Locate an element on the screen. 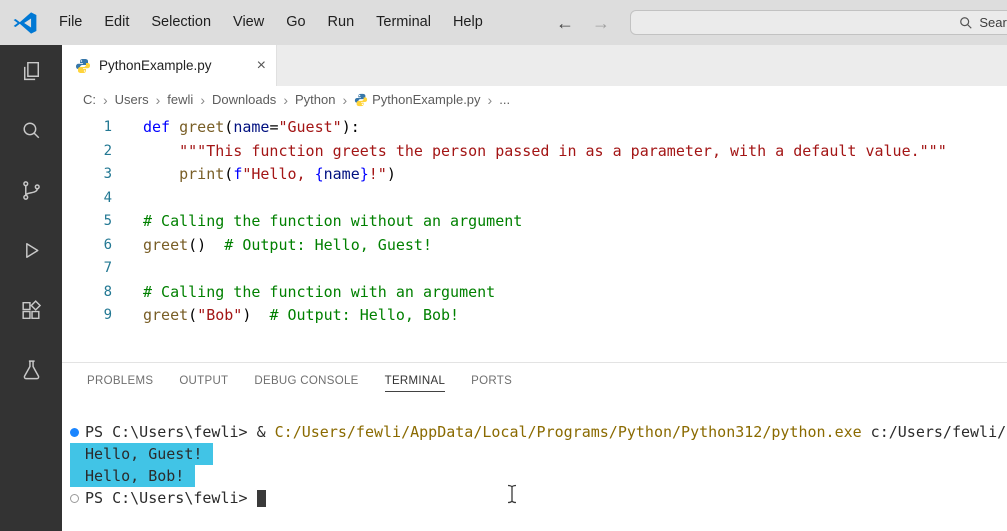 The height and width of the screenshot is (531, 1007). panel-tab-problems: PROBLEMS is located at coordinates (120, 383).